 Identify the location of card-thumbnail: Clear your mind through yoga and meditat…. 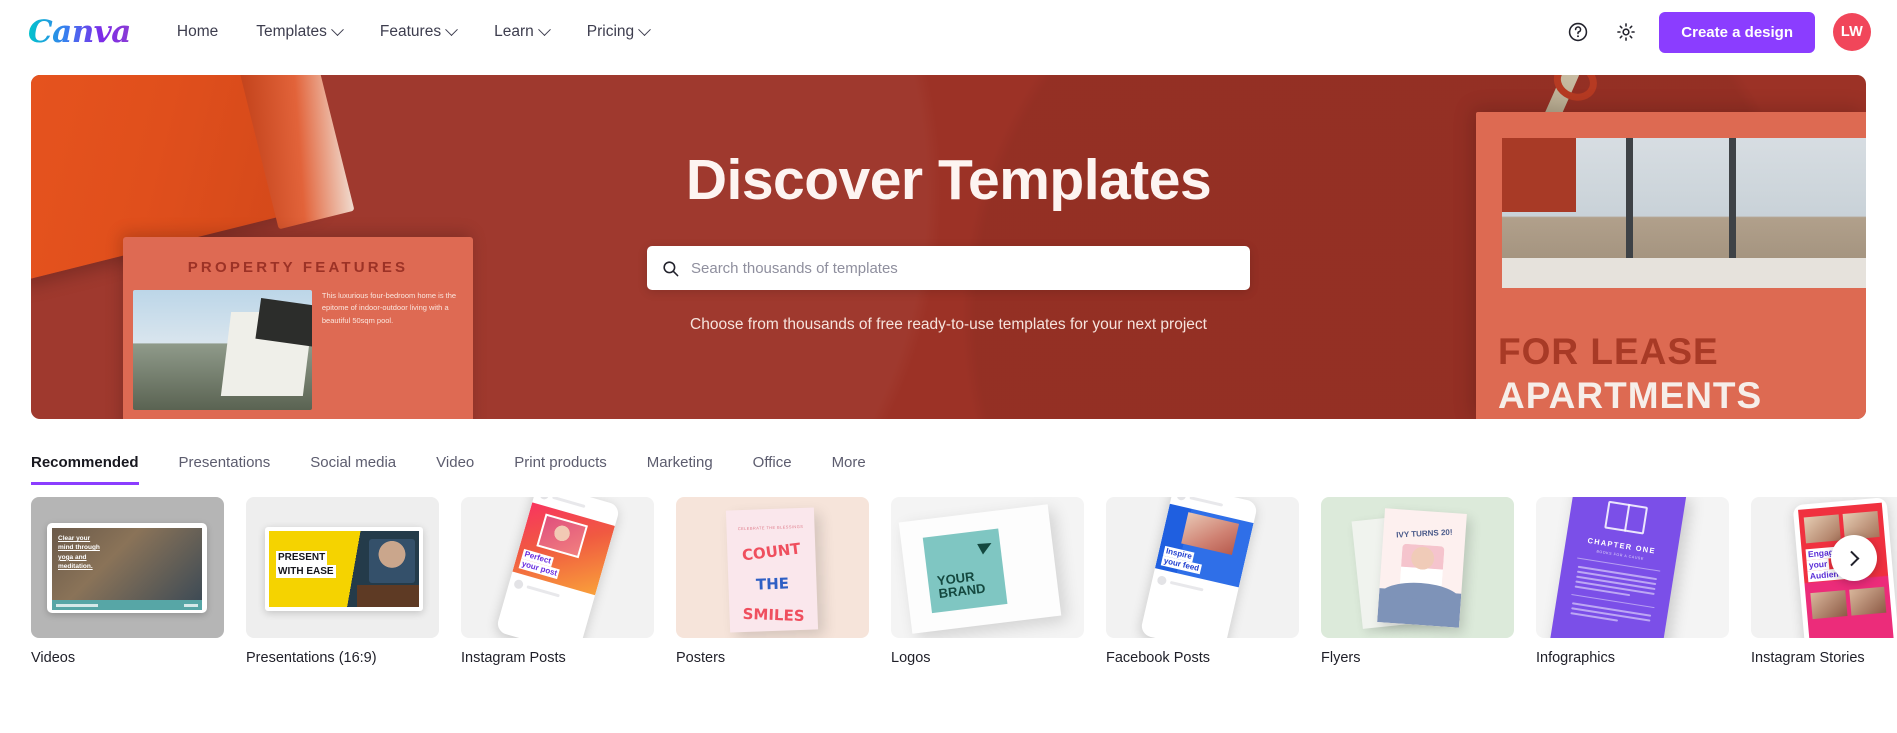
(127, 567).